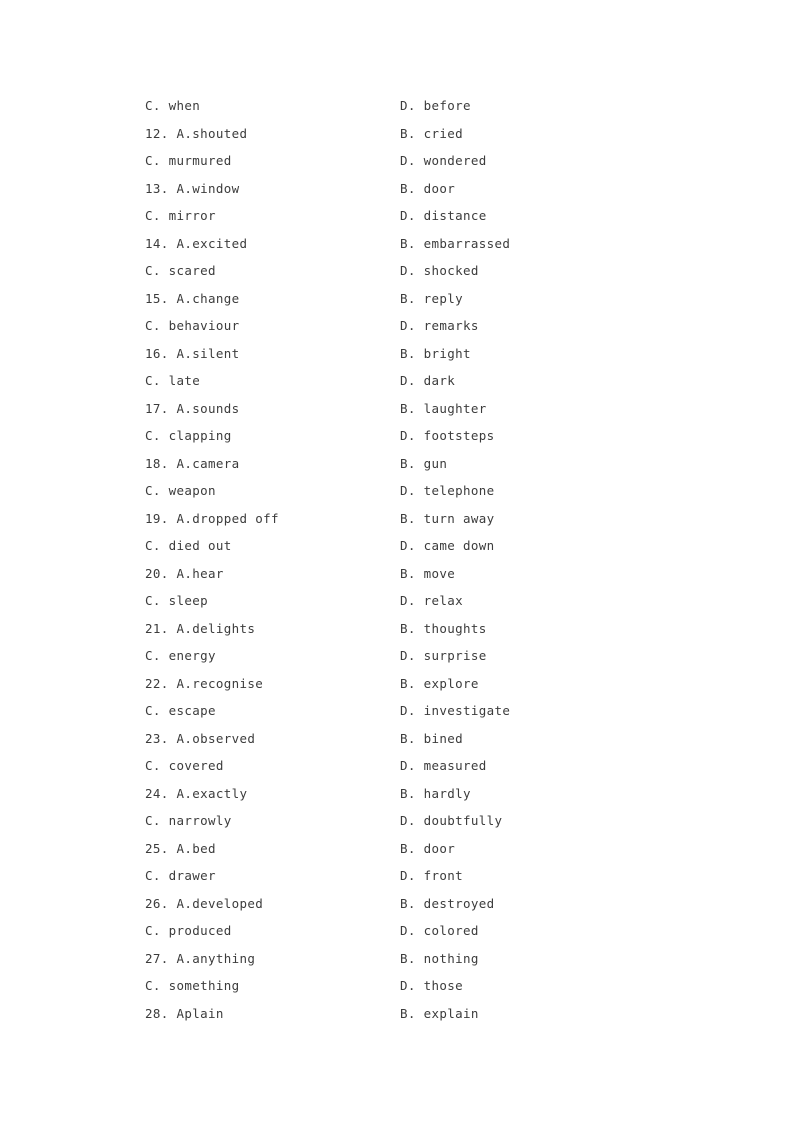 This screenshot has height=1132, width=800. I want to click on option-row: 28. Aplain B. explain, so click(400, 1014).